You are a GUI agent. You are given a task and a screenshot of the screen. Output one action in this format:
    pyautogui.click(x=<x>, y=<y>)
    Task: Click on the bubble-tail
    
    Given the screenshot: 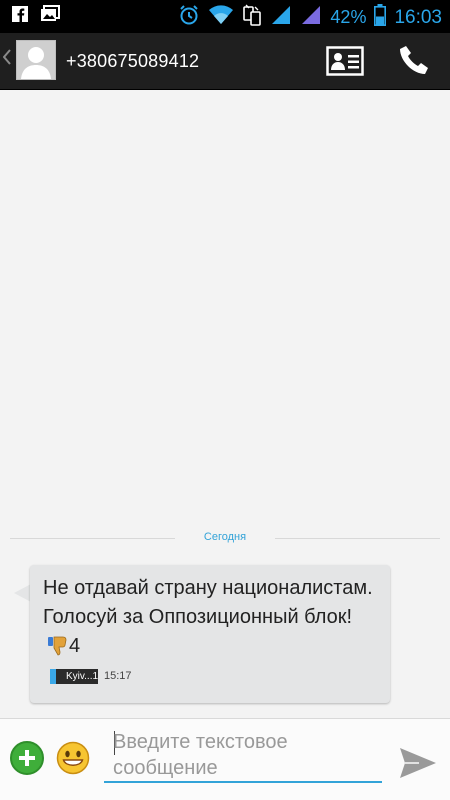 What is the action you would take?
    pyautogui.click(x=22, y=593)
    